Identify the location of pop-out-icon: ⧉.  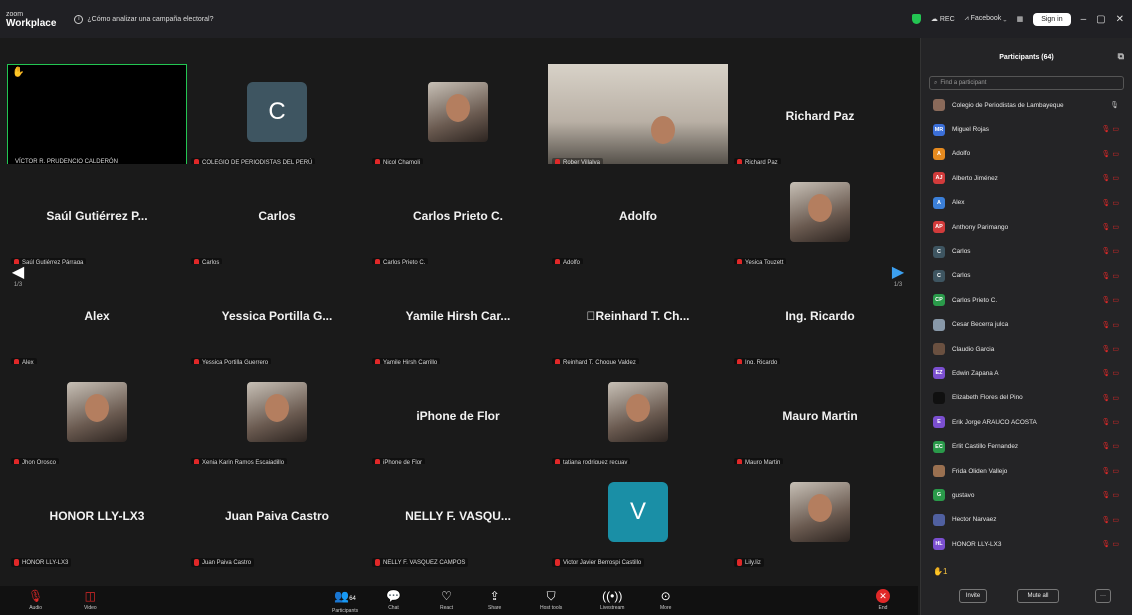
(1121, 56).